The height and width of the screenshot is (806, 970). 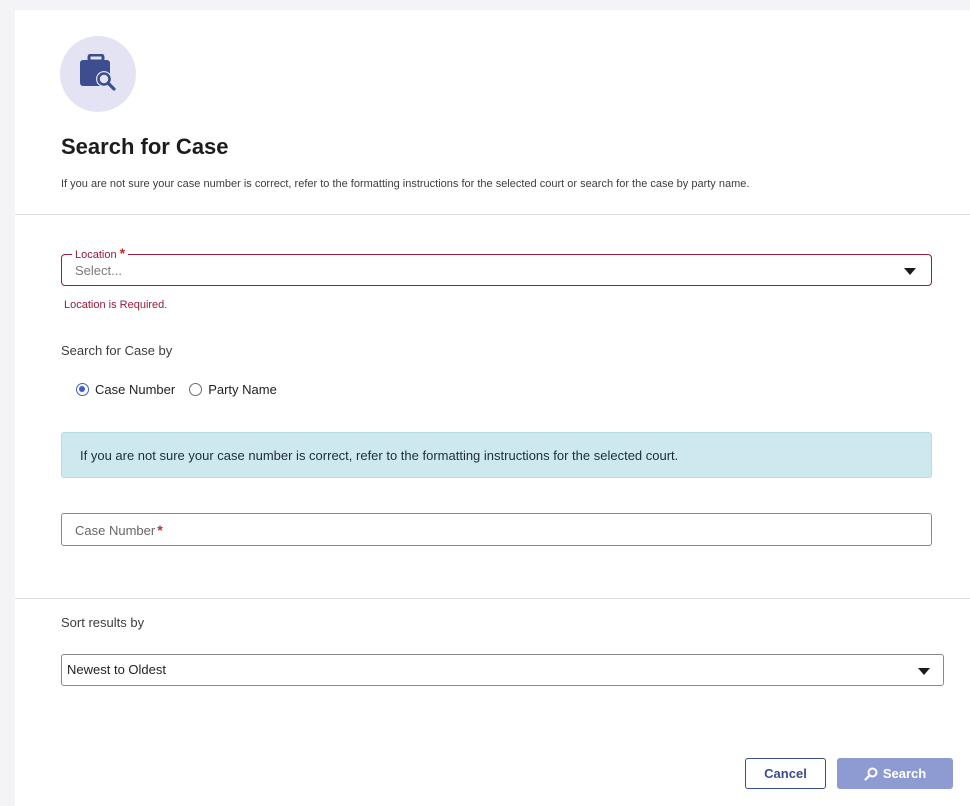 I want to click on party-name-radio-label: Party Name, so click(x=242, y=389).